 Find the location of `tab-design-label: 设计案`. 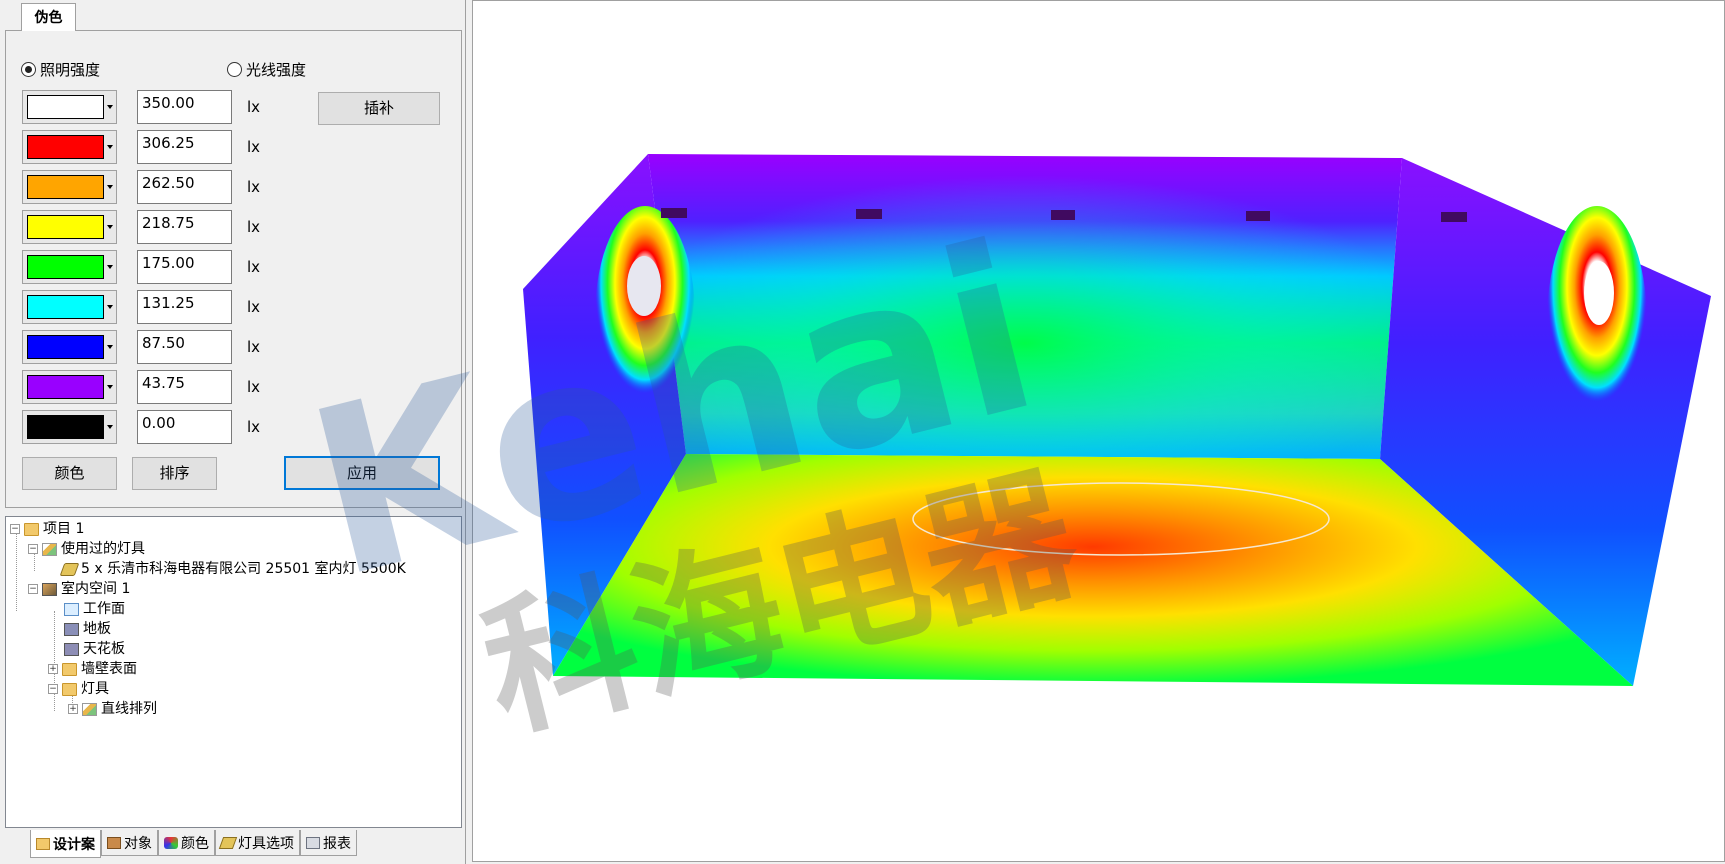

tab-design-label: 设计案 is located at coordinates (74, 844).